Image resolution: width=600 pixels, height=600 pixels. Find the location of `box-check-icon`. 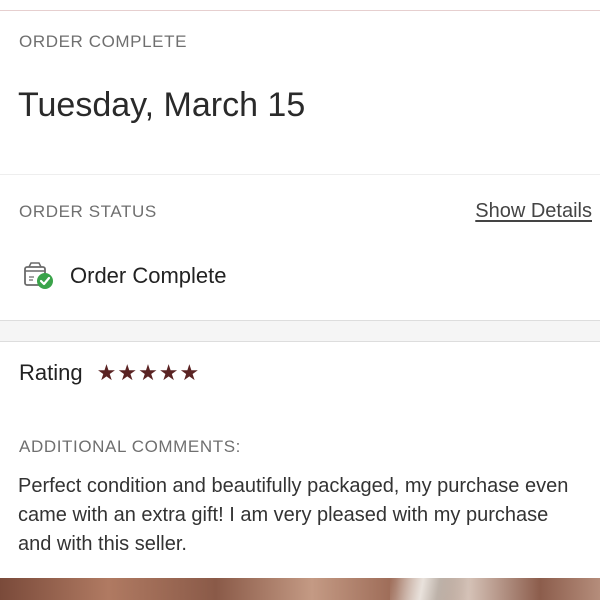

box-check-icon is located at coordinates (39, 276).